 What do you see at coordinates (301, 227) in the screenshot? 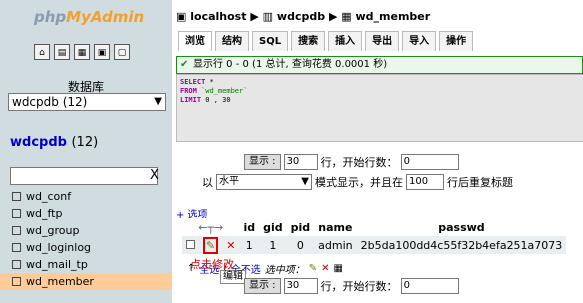
I see `column-header-pid: pid` at bounding box center [301, 227].